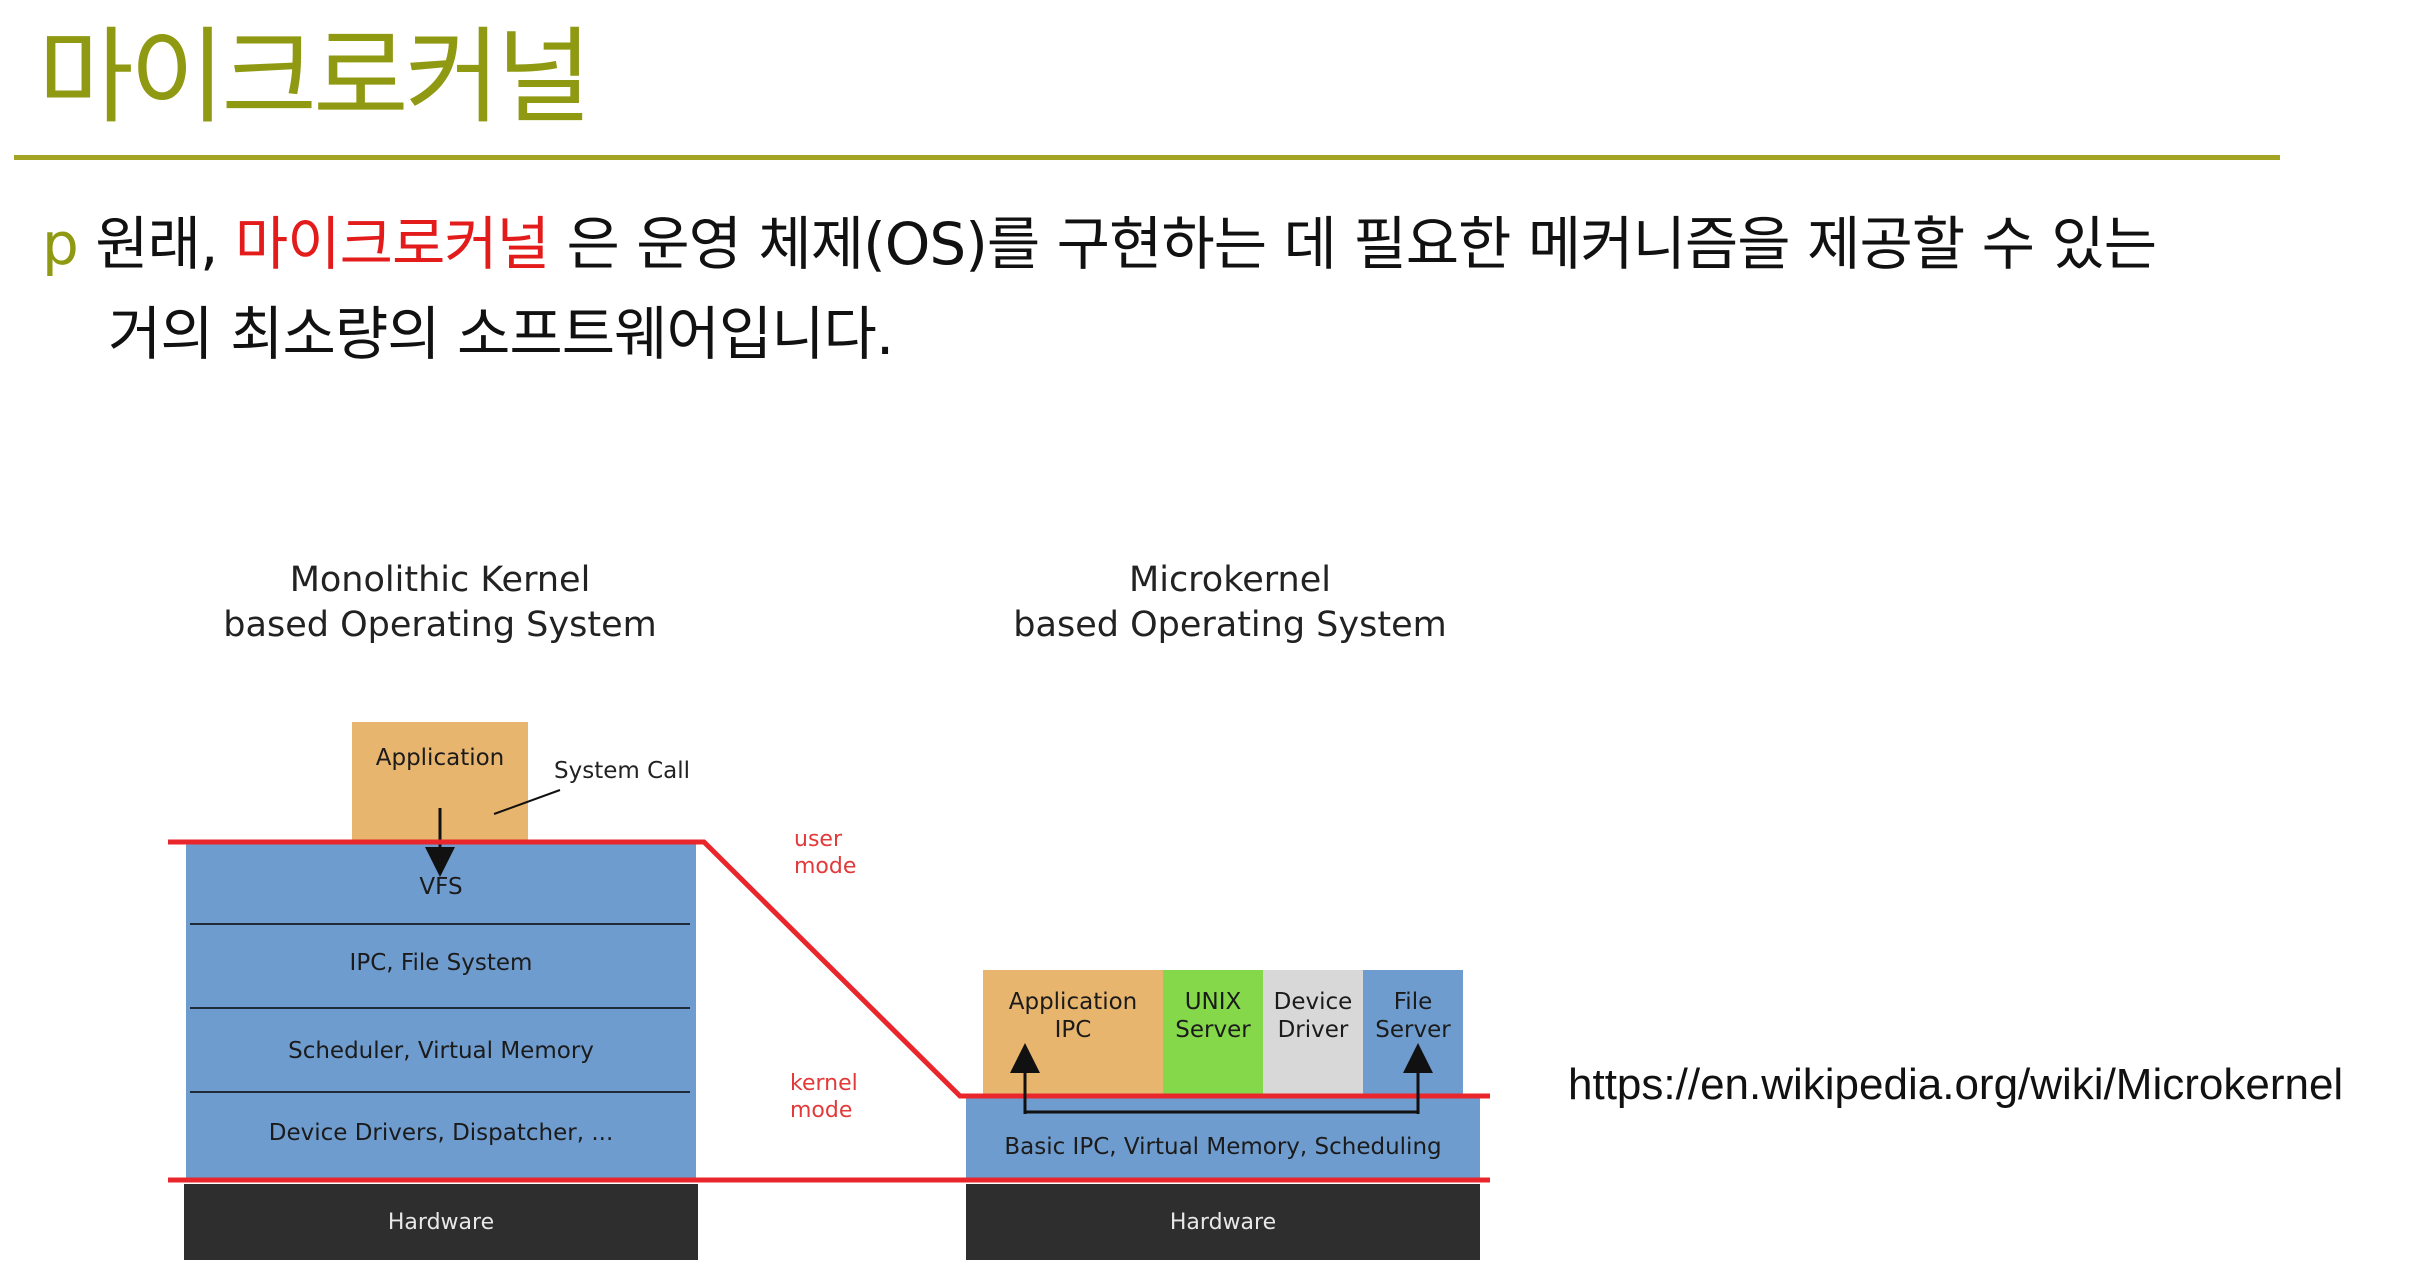  Describe the element at coordinates (825, 866) in the screenshot. I see `user-mode-line2: mode` at that location.